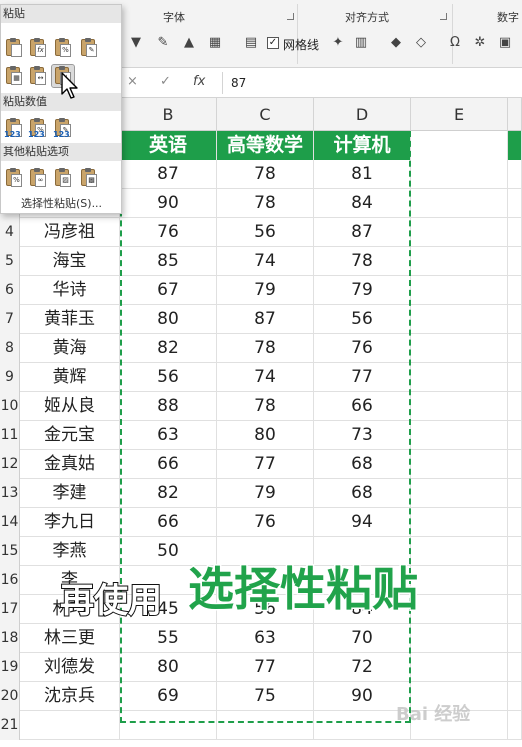  I want to click on english-score-cell: 67, so click(168, 290).